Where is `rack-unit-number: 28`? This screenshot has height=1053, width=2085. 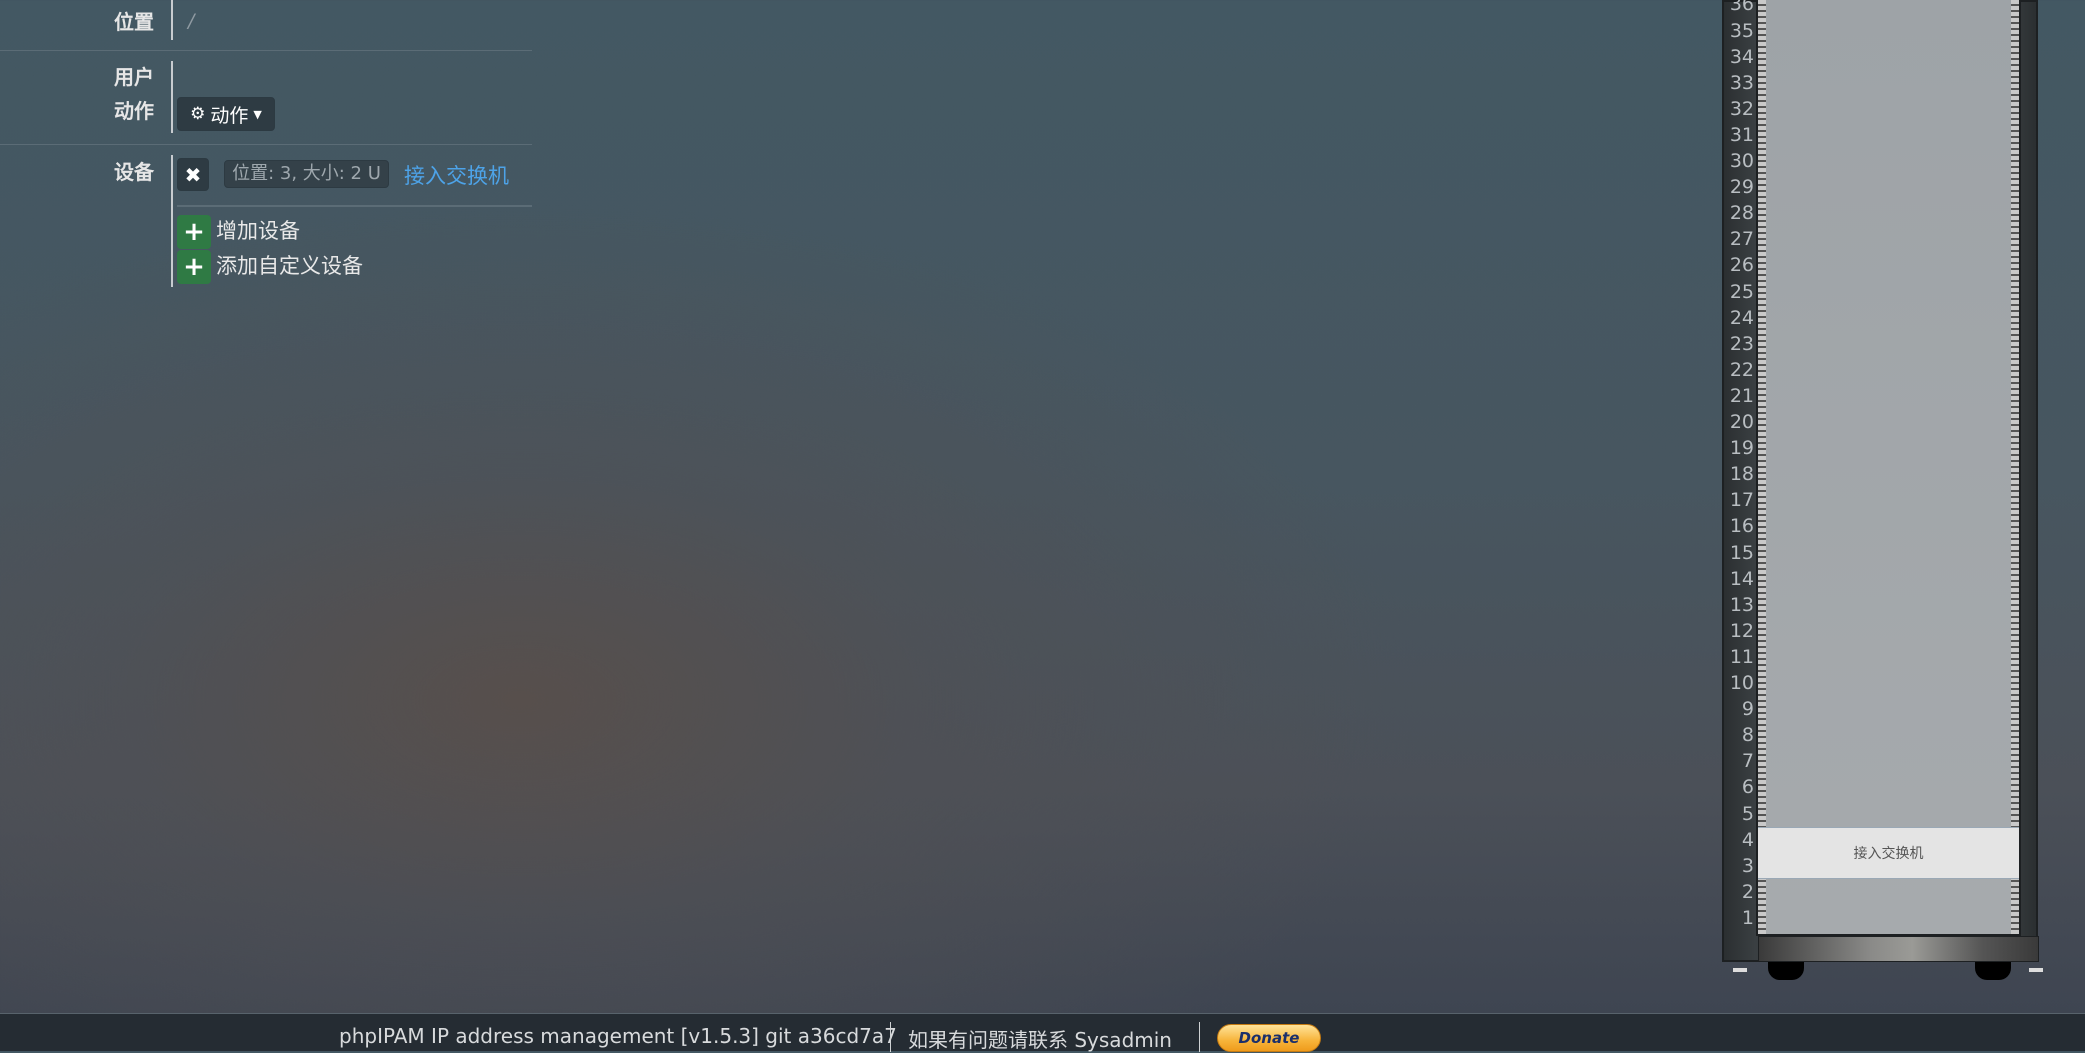 rack-unit-number: 28 is located at coordinates (1741, 213).